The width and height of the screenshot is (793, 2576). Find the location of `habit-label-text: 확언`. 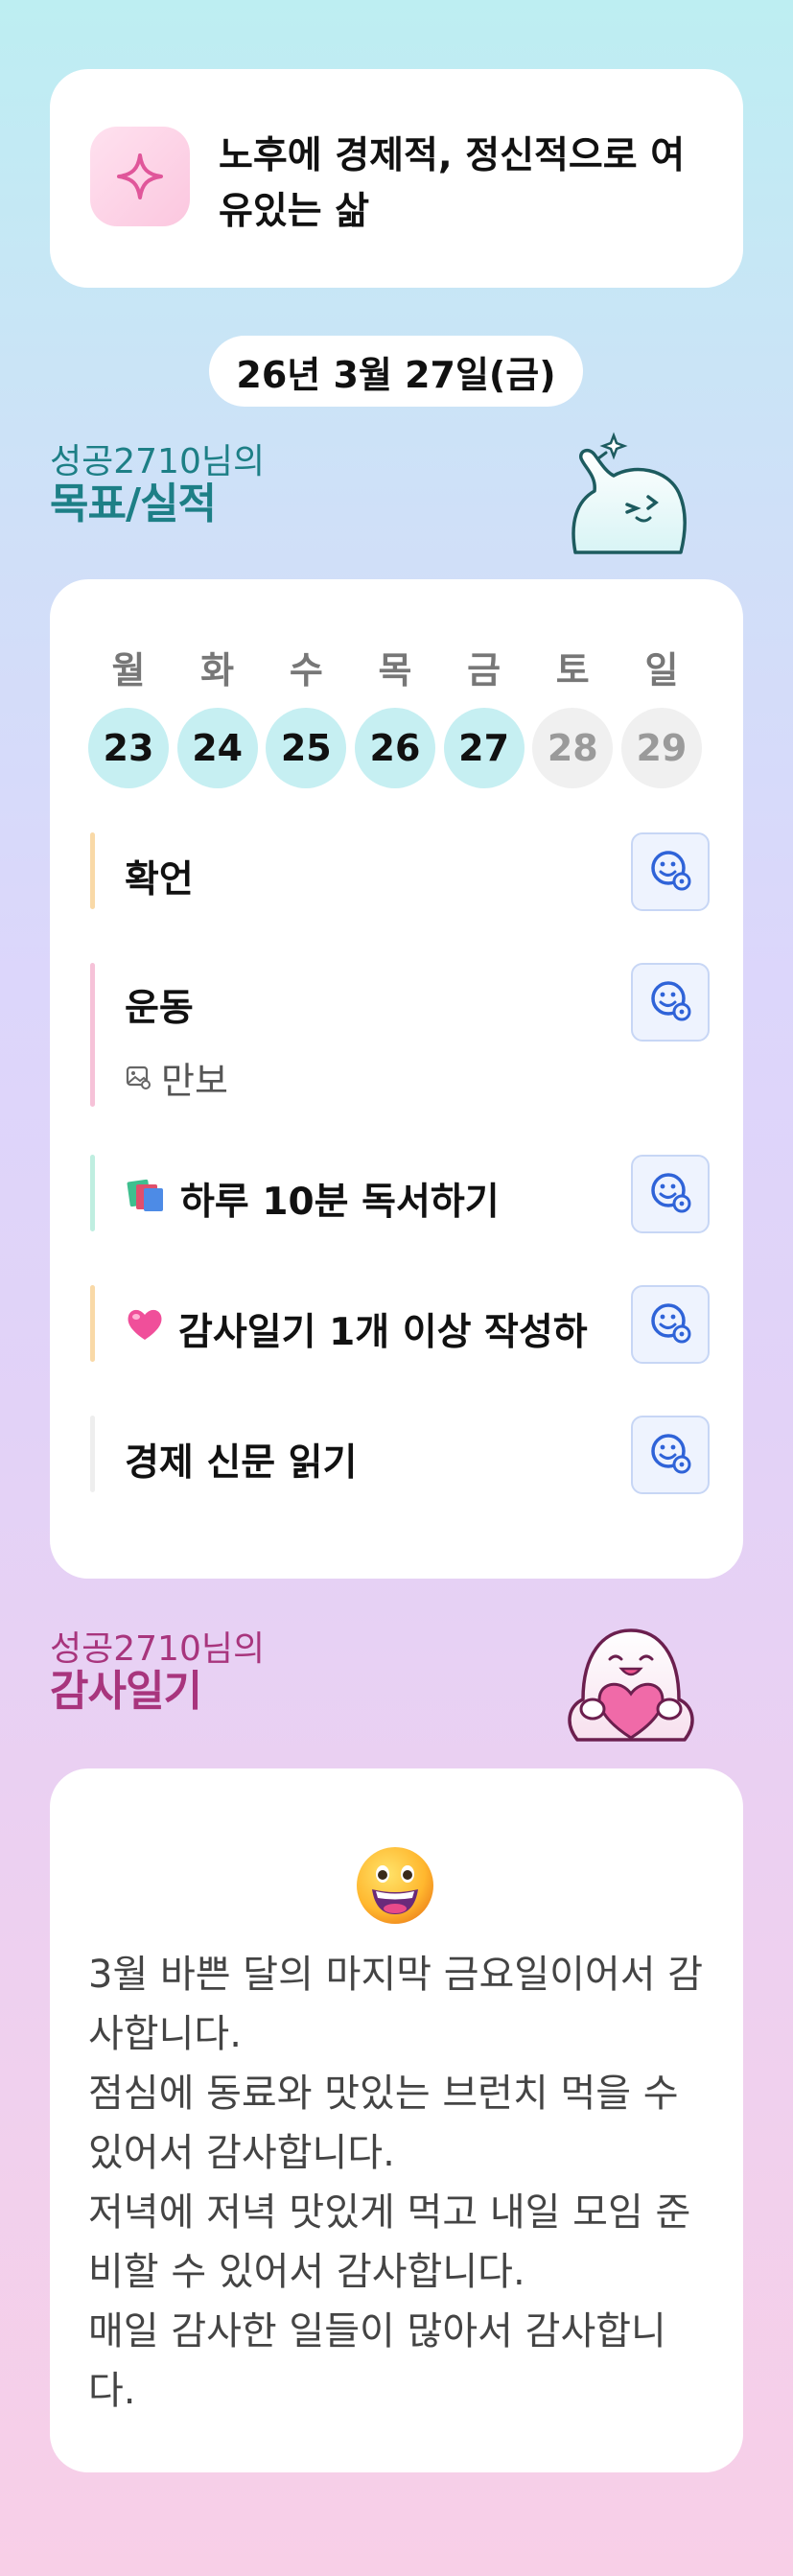

habit-label-text: 확언 is located at coordinates (160, 880).